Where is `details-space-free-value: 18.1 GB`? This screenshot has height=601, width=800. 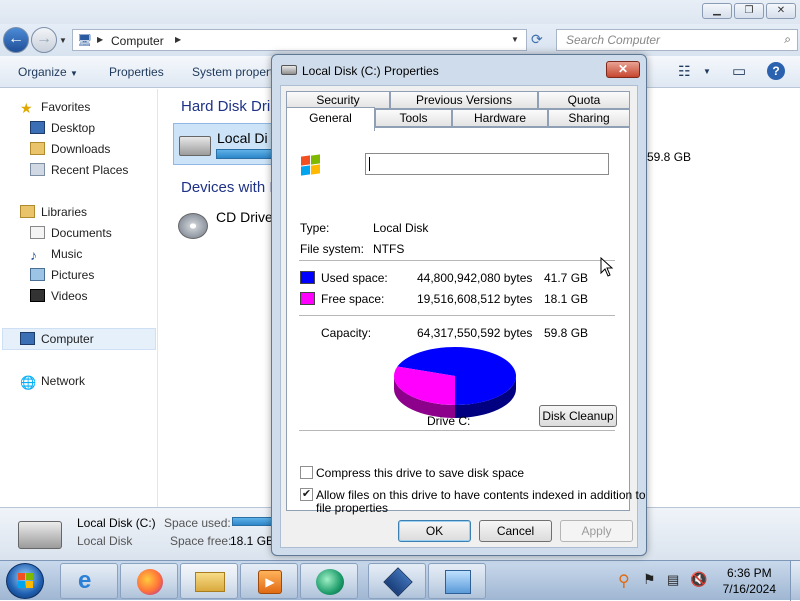
details-space-free-value: 18.1 GB is located at coordinates (252, 541).